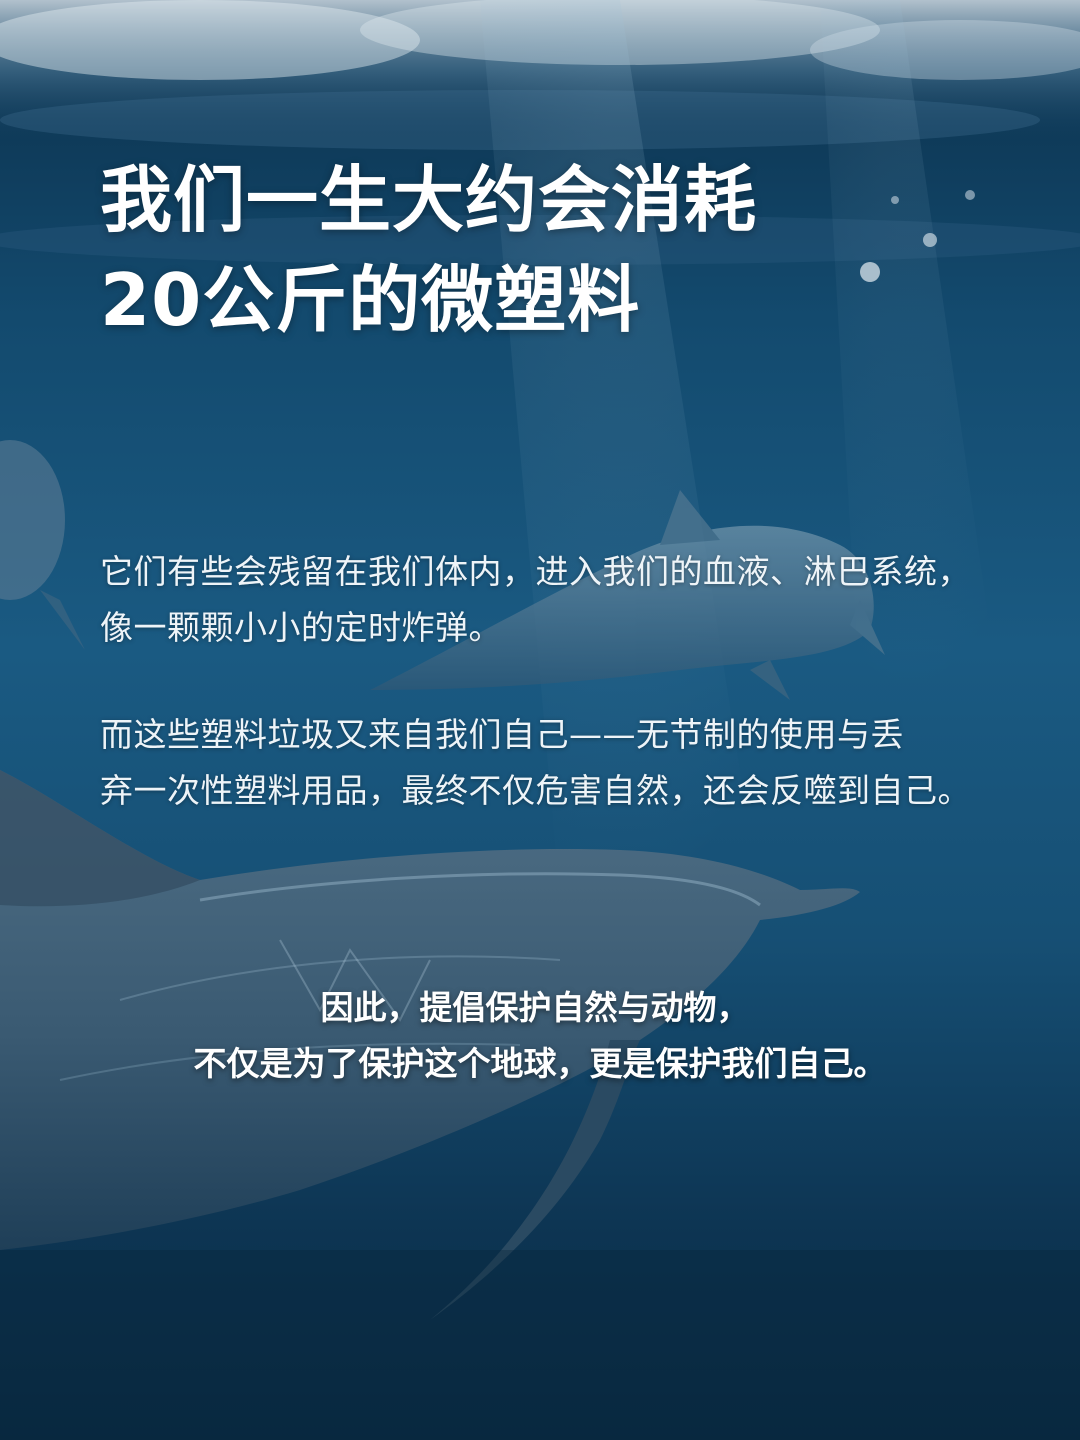  What do you see at coordinates (429, 200) in the screenshot?
I see `headline-line-1: 我们一生大约会消耗` at bounding box center [429, 200].